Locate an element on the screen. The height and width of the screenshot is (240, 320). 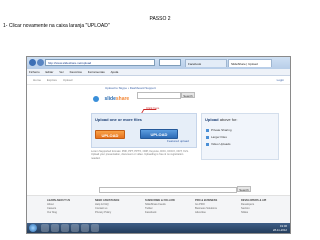
footer-link: Developers is located at coordinates (253, 204).